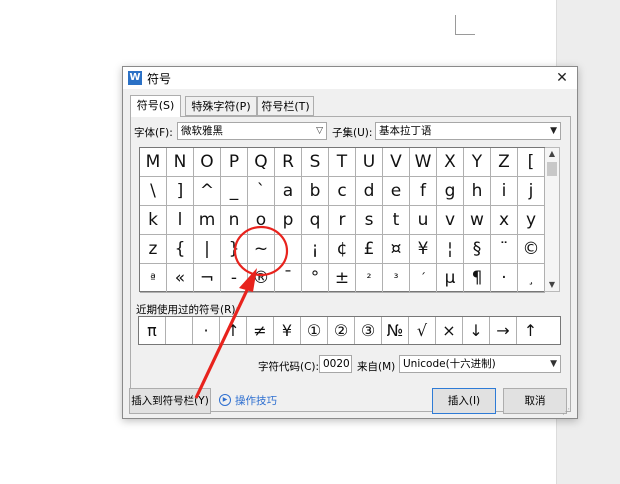  What do you see at coordinates (155, 106) in the screenshot?
I see `tab-symbols: 符号(S)` at bounding box center [155, 106].